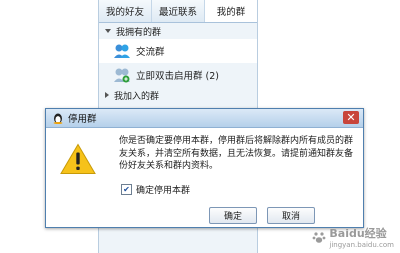 Image resolution: width=400 pixels, height=253 pixels. I want to click on close-button: ✕, so click(351, 117).